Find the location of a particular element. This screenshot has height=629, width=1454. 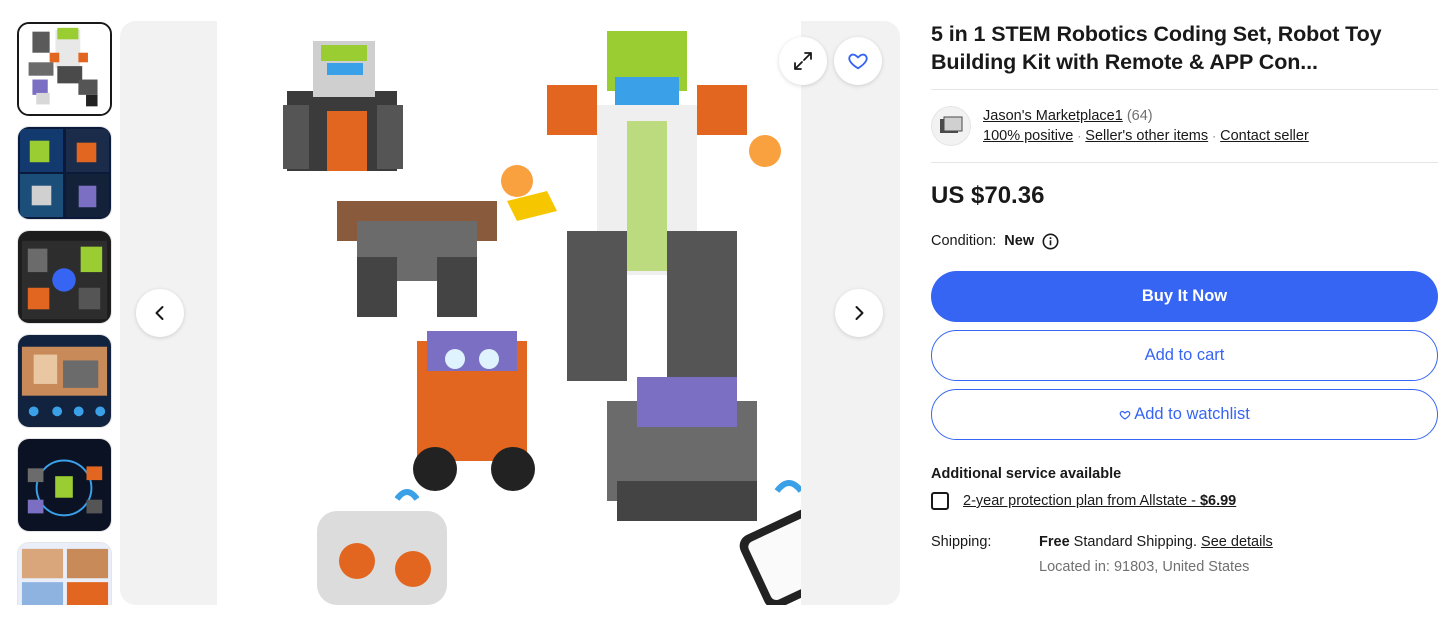

thumbnail-strip is located at coordinates (64, 313).